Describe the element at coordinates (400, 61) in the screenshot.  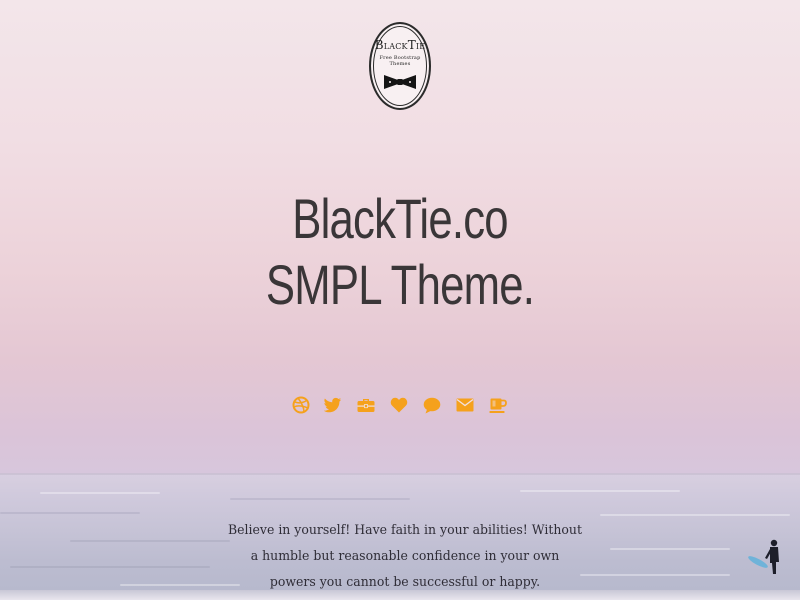
I see `logo-subtitle: Free Bootstrap Themes` at that location.